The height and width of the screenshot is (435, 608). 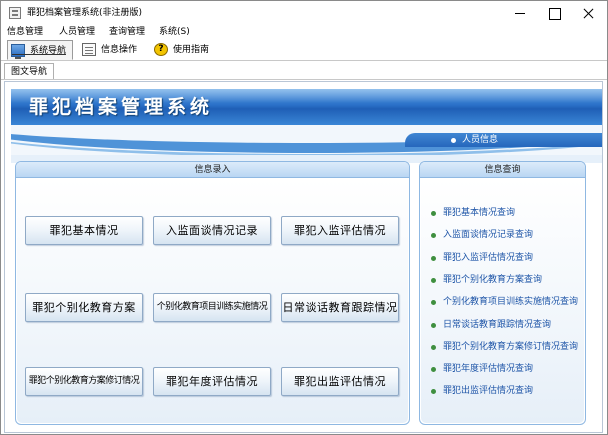 I want to click on query-link-admission-assessment: 罪犯入监评估情况查询, so click(x=511, y=258).